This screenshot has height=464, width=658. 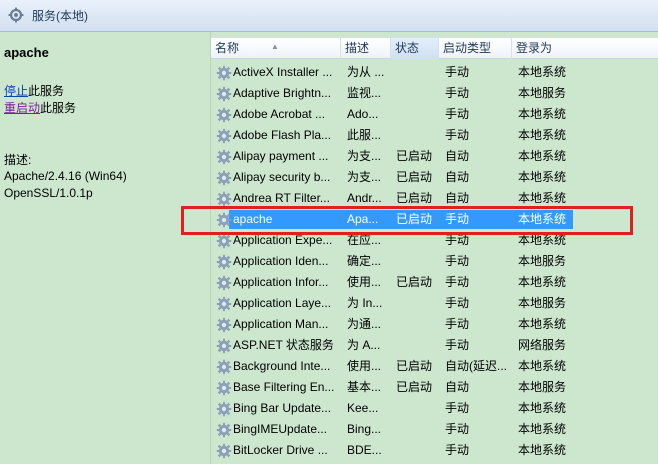 What do you see at coordinates (16, 15) in the screenshot?
I see `services-icon` at bounding box center [16, 15].